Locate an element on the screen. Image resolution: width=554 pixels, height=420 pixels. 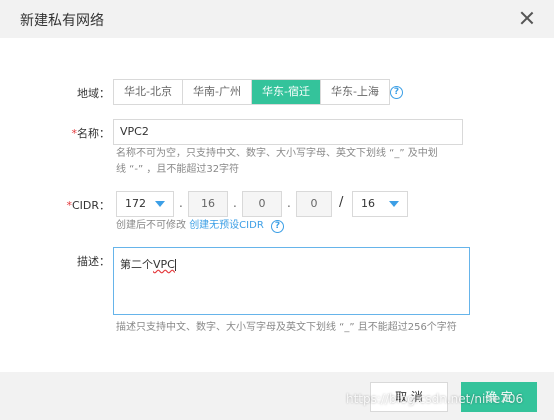
cidr-label: *CIDR： is located at coordinates (85, 205).